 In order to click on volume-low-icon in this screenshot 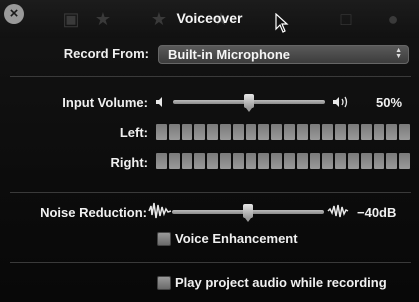, I will do `click(159, 102)`.